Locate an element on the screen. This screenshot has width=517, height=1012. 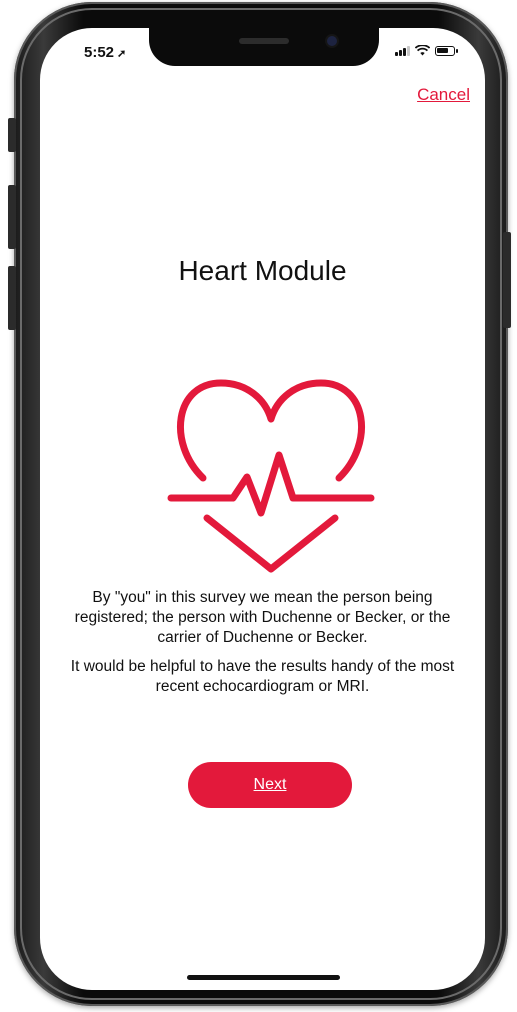
power-button is located at coordinates (507, 280).